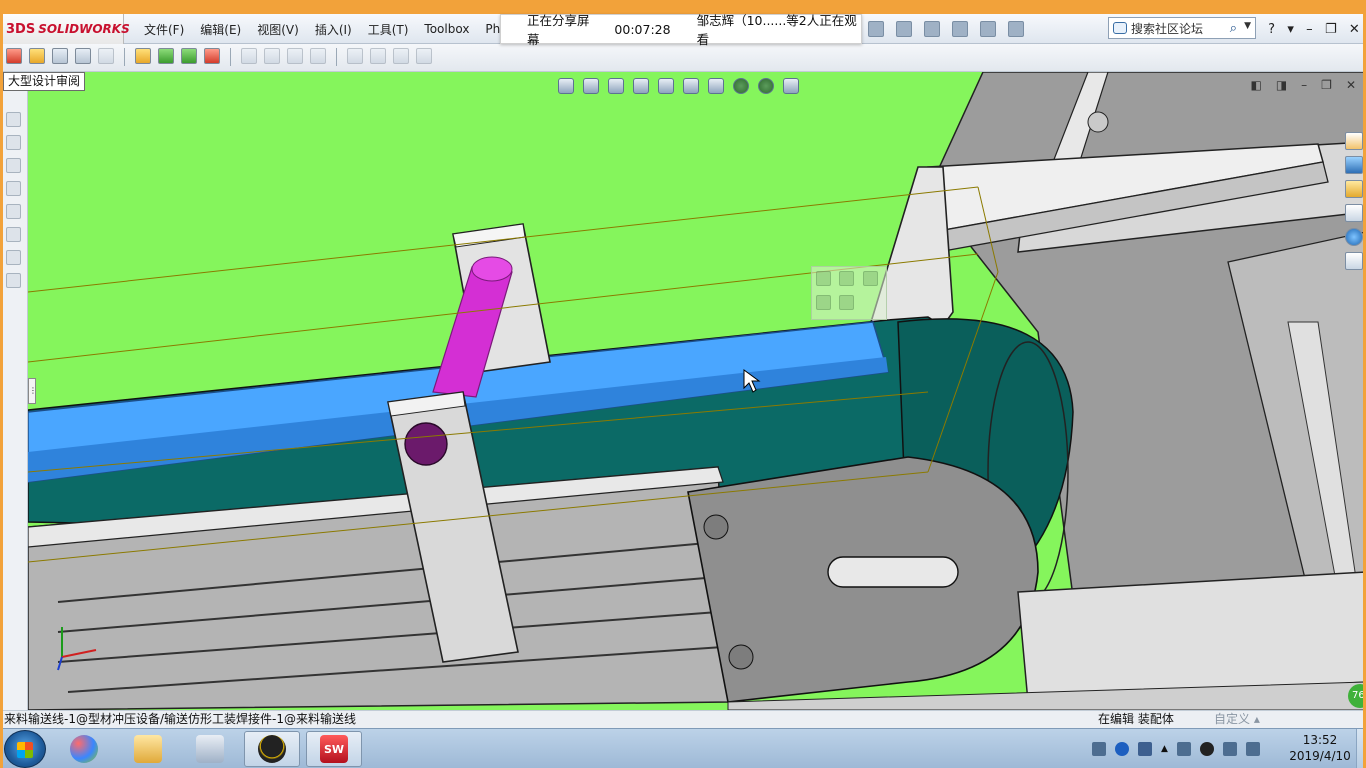 This screenshot has width=1366, height=768. I want to click on network-share-icon, so click(1145, 749).